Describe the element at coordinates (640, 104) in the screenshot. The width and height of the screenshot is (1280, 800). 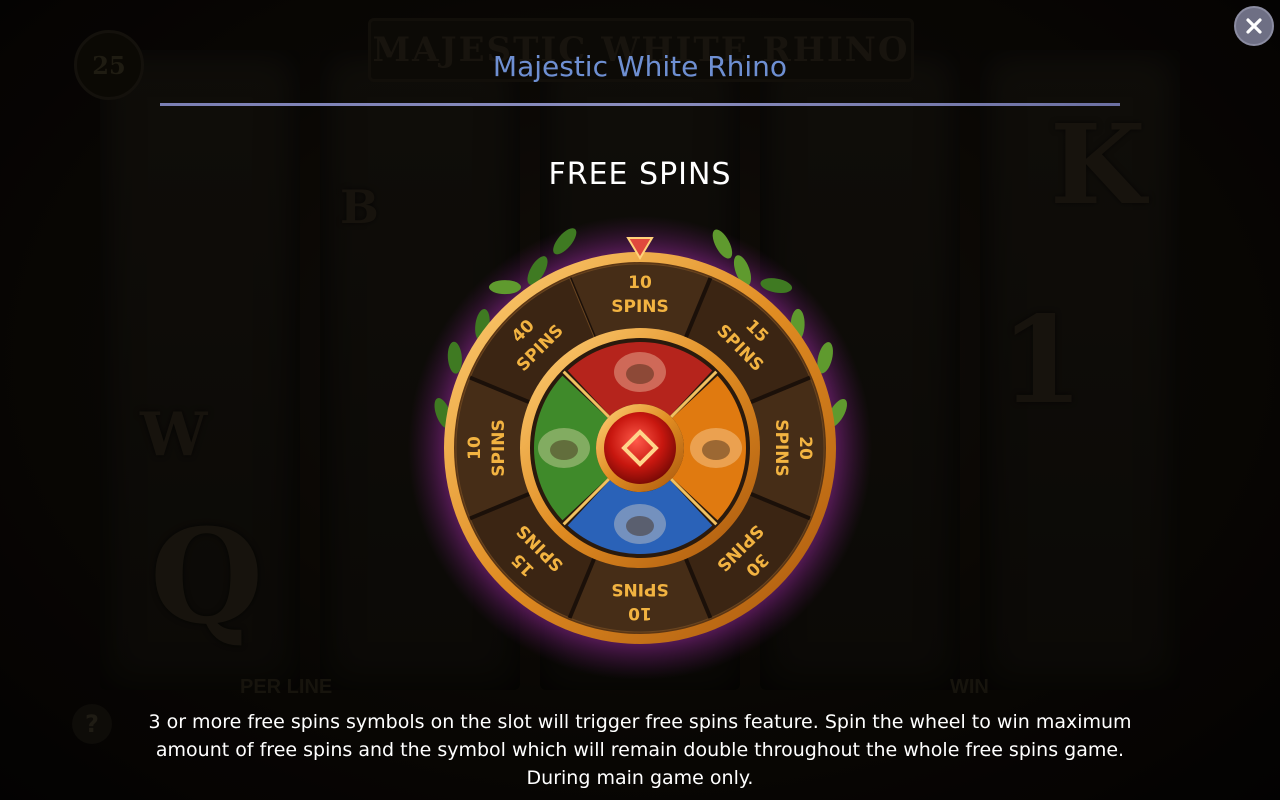
I see `title-divider` at that location.